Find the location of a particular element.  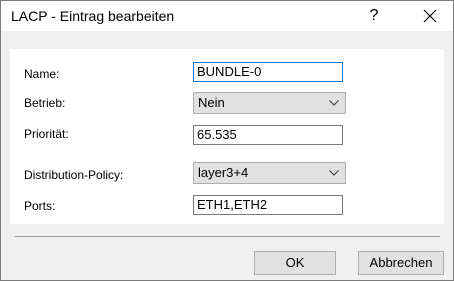

close-icon is located at coordinates (430, 16).